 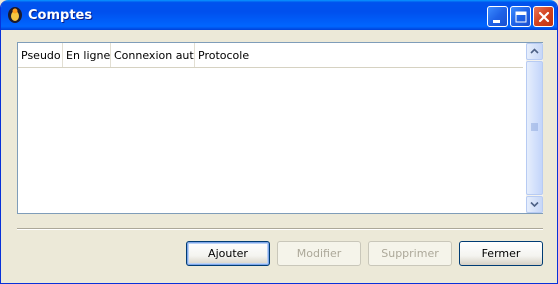 I want to click on delete-button: Supprimer, so click(x=410, y=253).